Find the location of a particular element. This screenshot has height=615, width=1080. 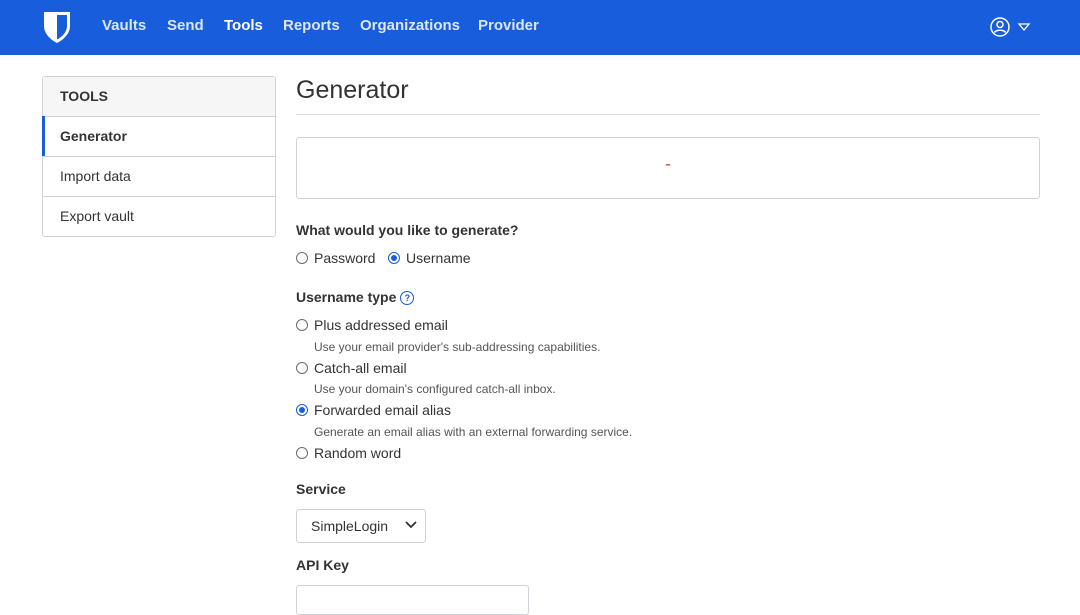

radio-plus-addressed-email: Plus addressed email is located at coordinates (372, 325).